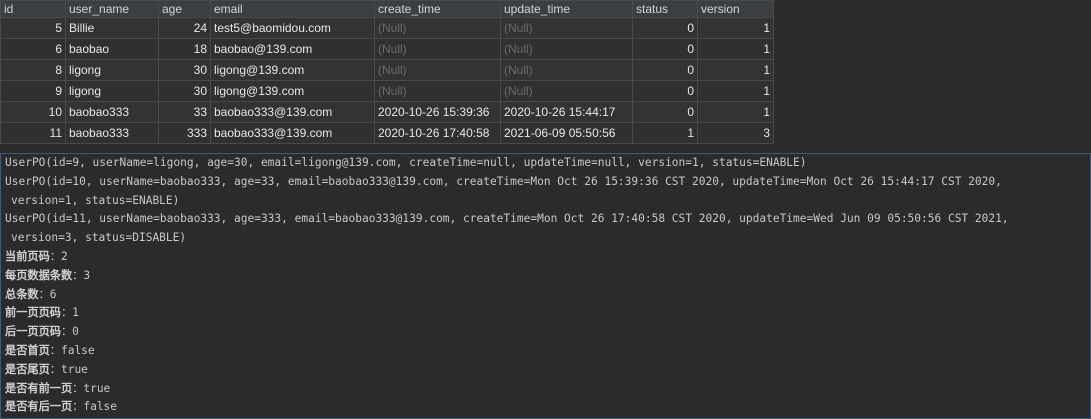  What do you see at coordinates (112, 9) in the screenshot?
I see `column-header-user-name: user_name` at bounding box center [112, 9].